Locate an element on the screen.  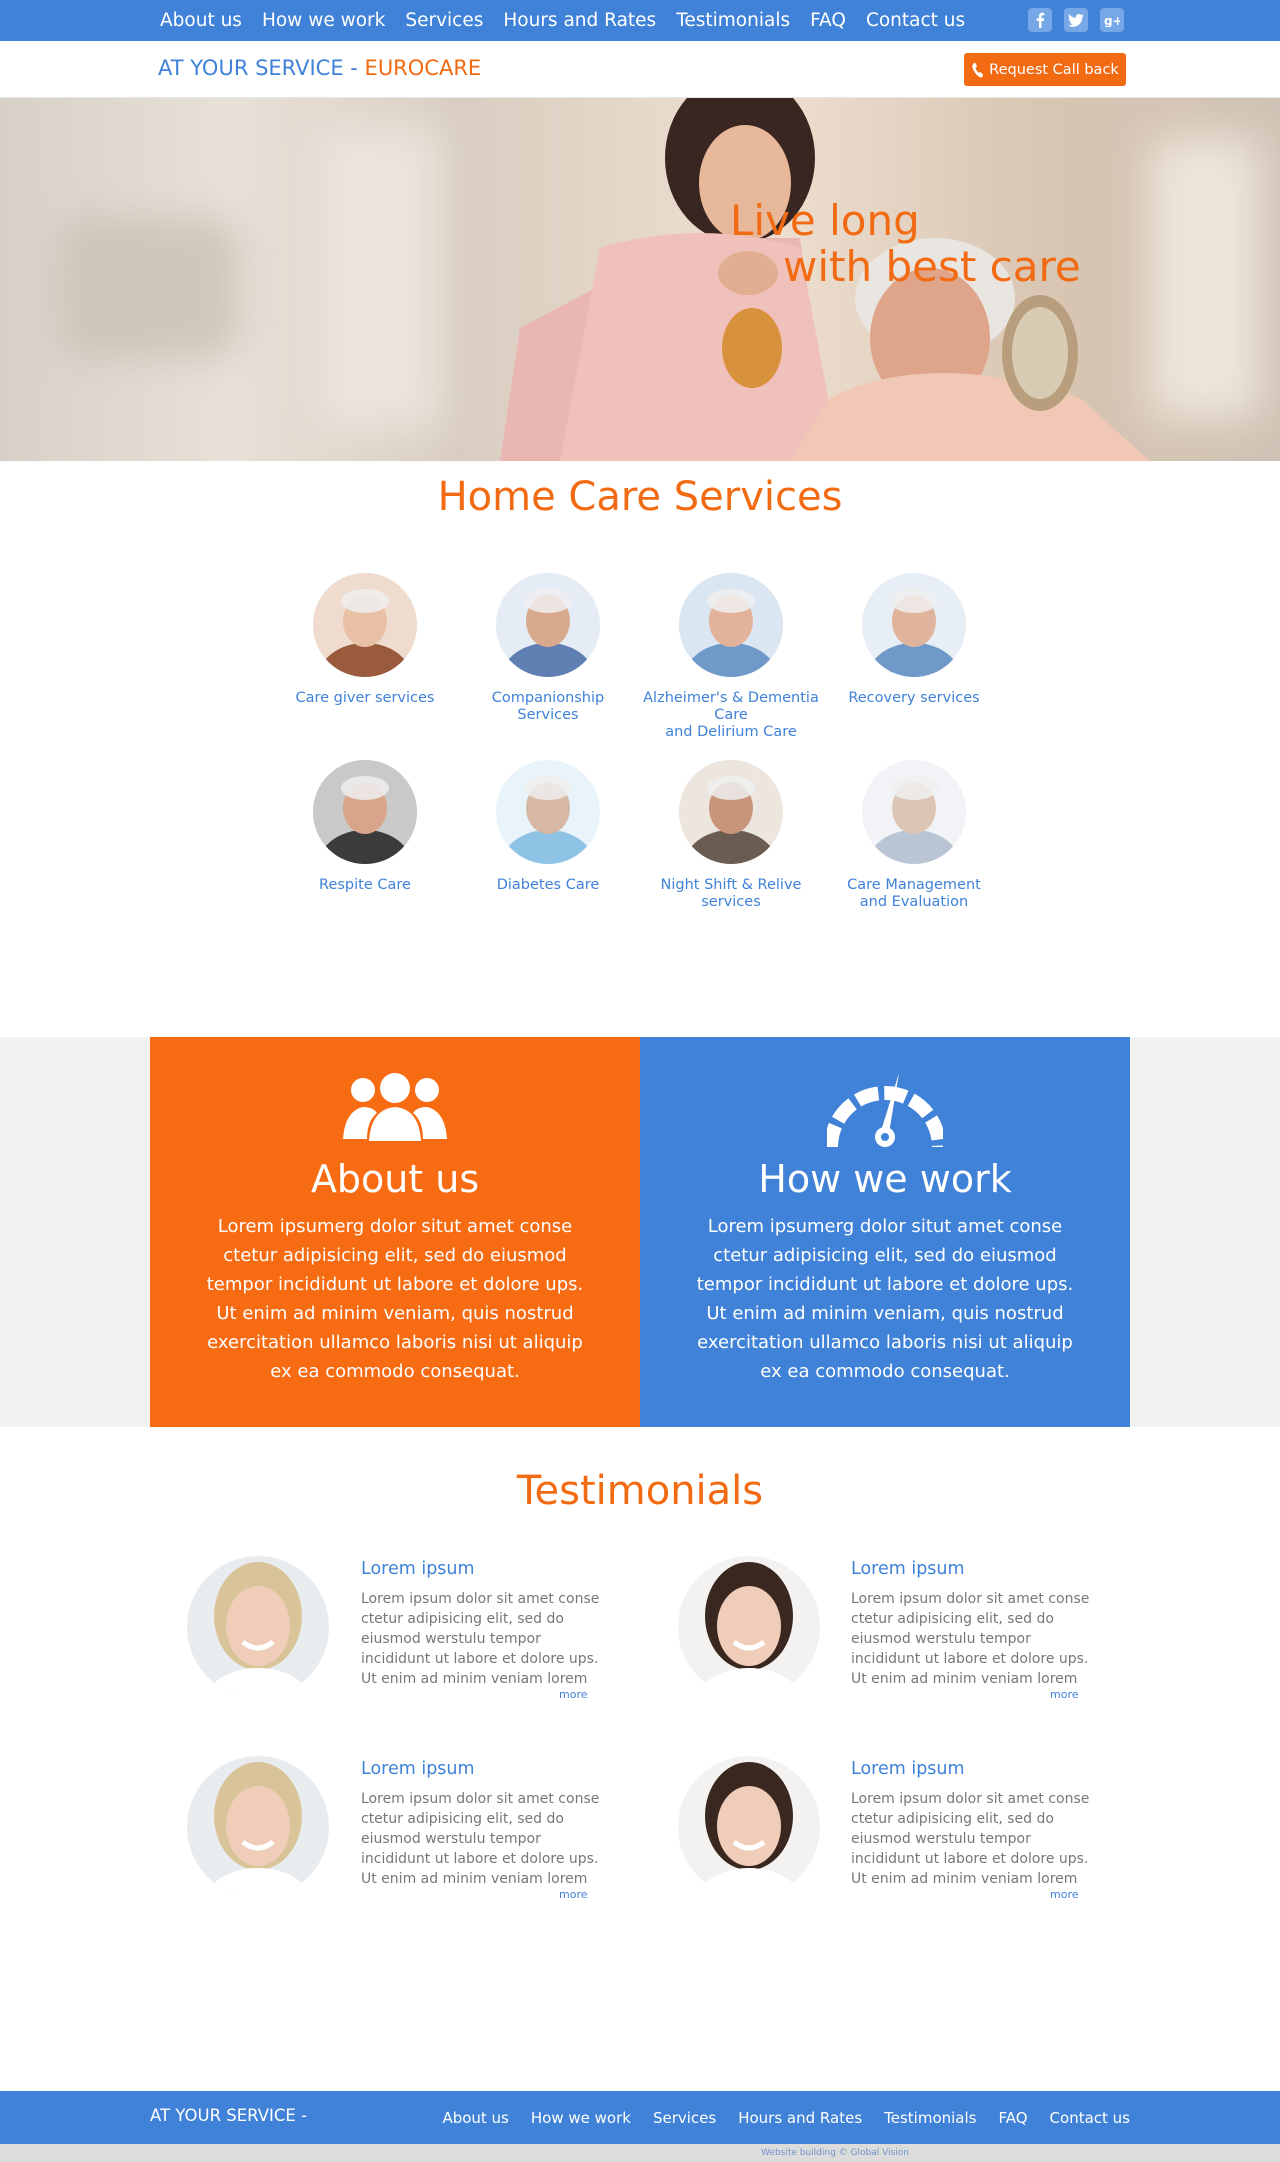
service-item: Diabetes Care is located at coordinates (548, 827).